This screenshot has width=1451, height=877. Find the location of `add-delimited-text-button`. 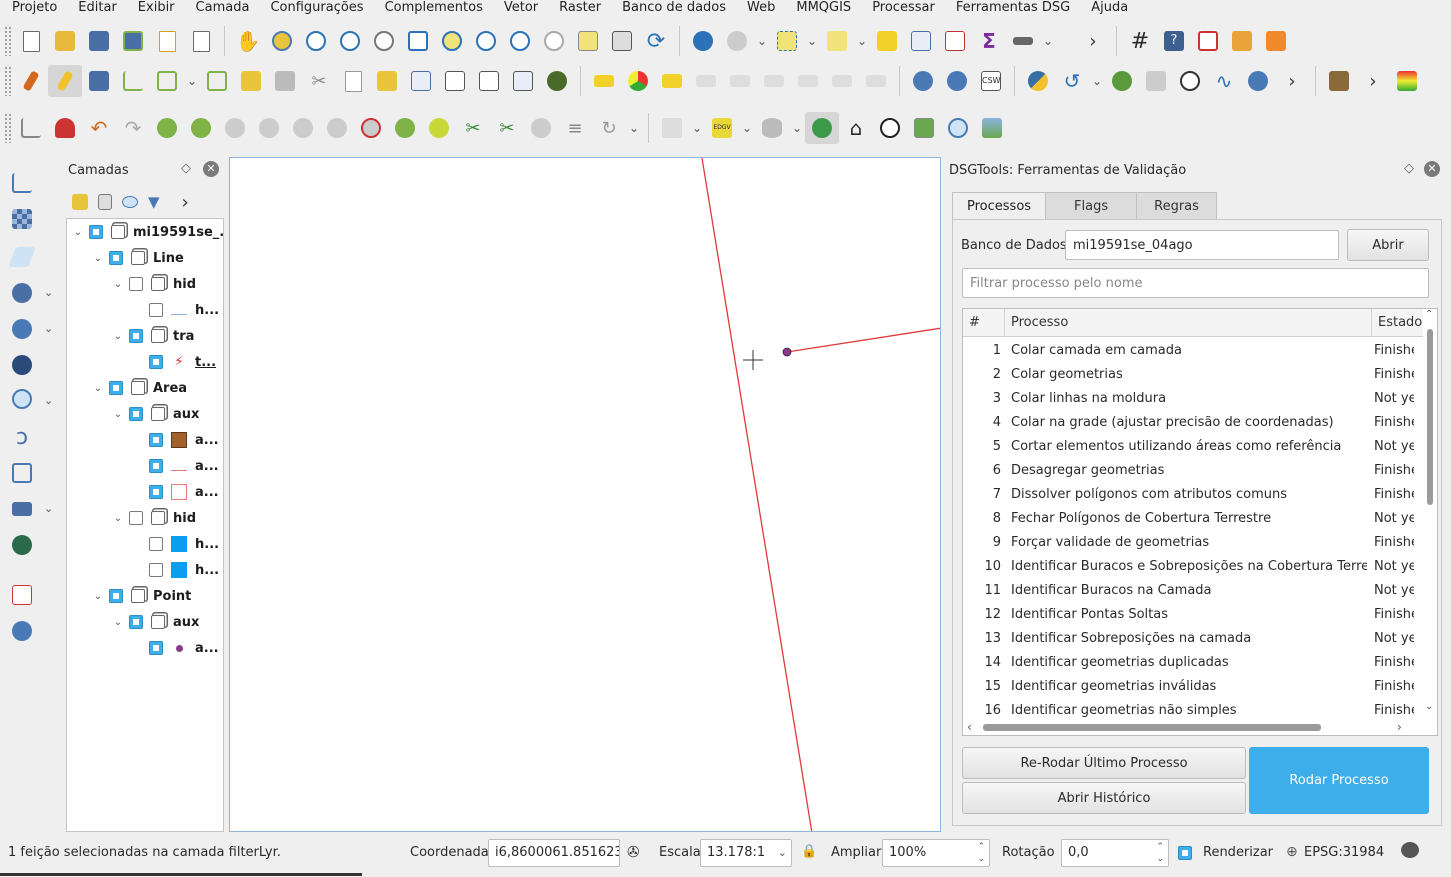

add-delimited-text-button is located at coordinates (22, 257).